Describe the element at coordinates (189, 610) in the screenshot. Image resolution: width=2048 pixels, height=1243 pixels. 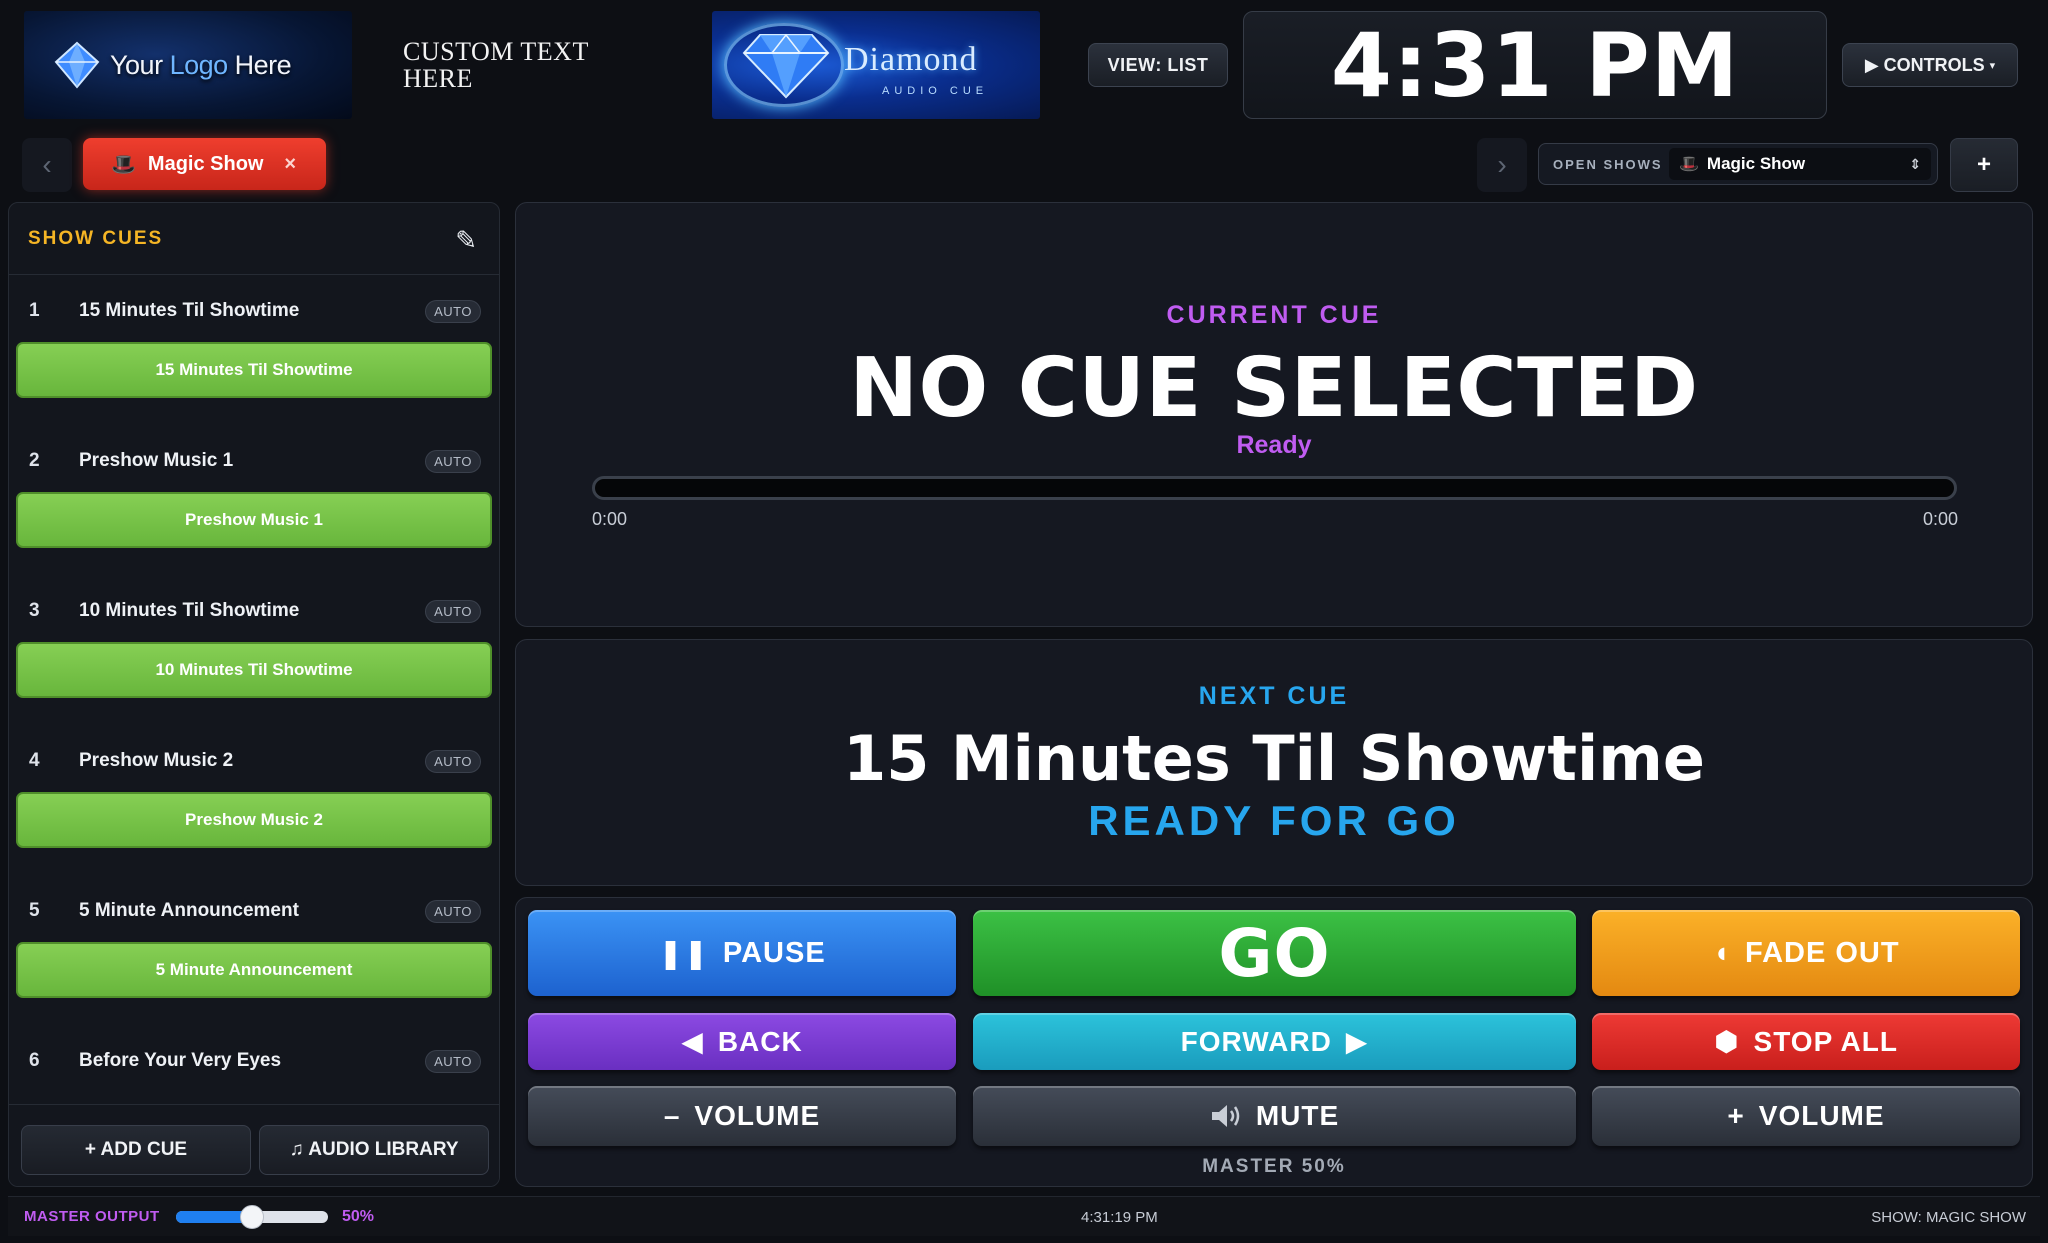
I see `cue-name: 10 Minutes Til Showtime` at that location.